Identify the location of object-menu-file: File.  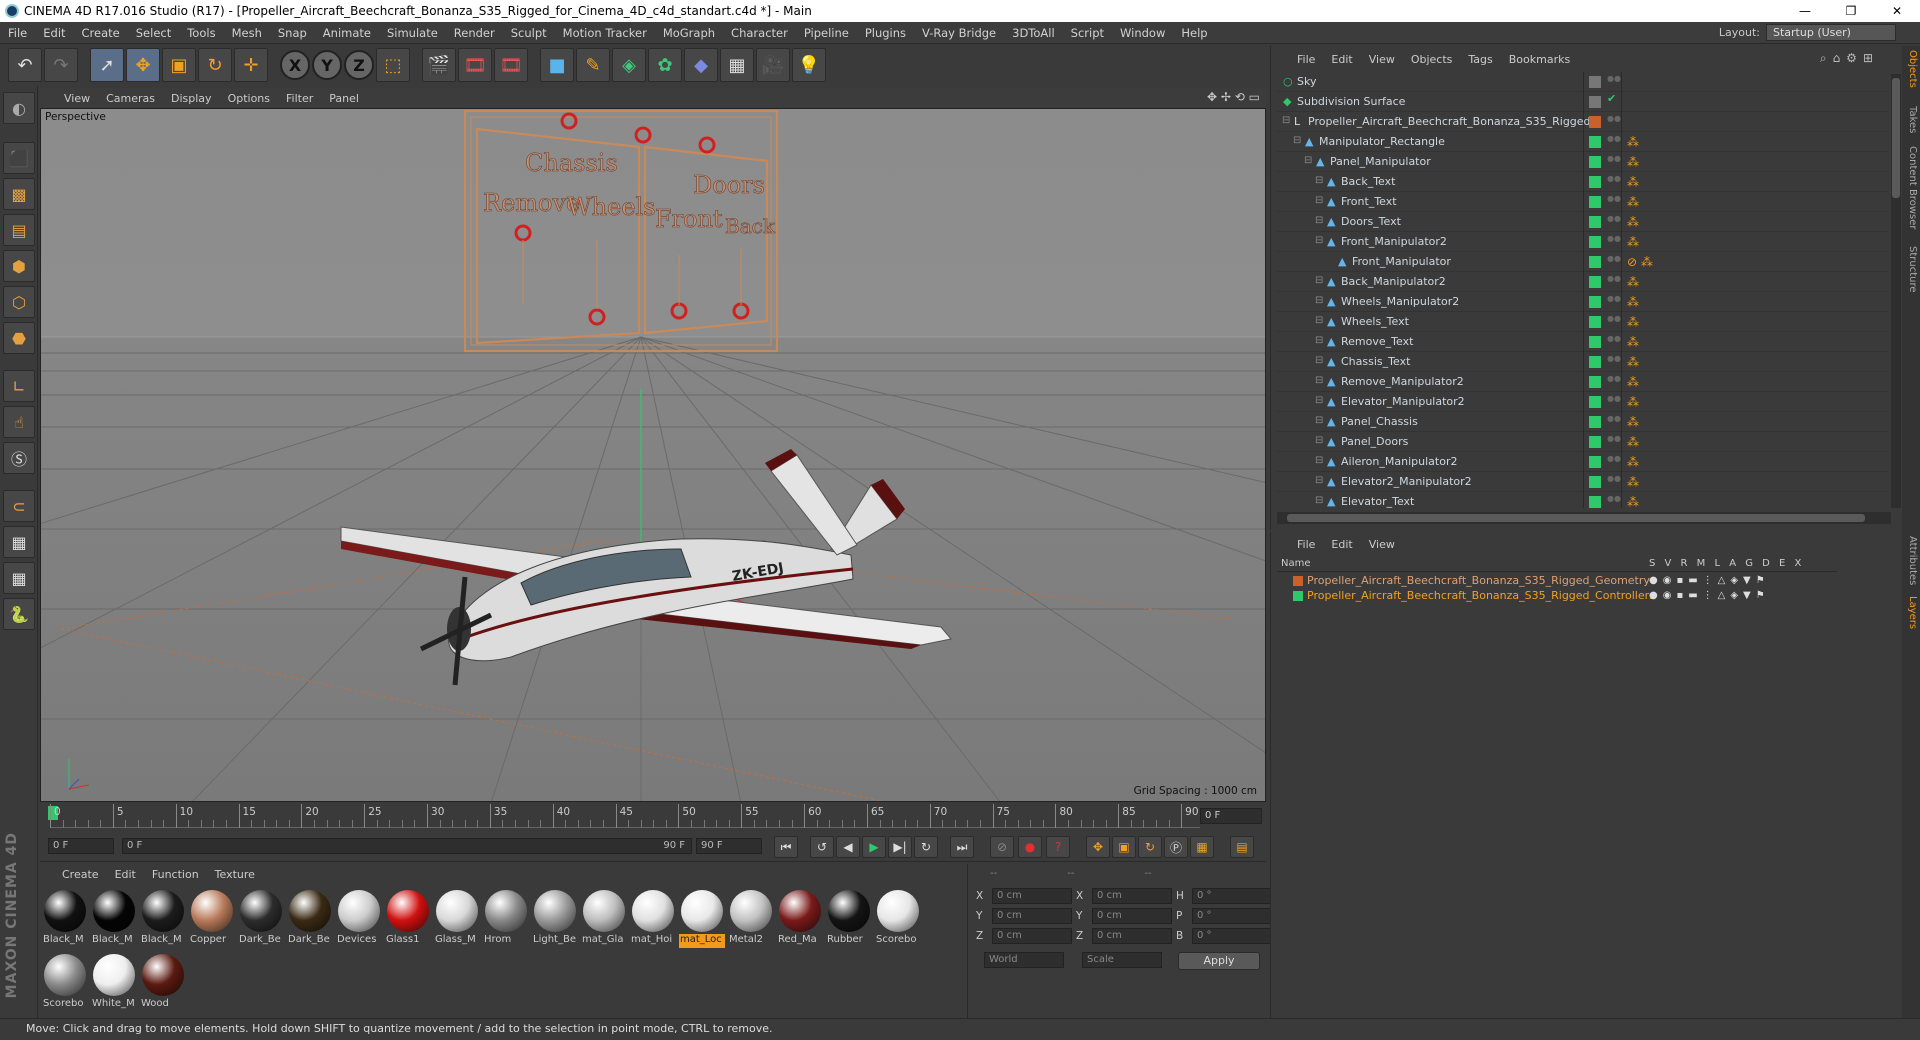
(1306, 59).